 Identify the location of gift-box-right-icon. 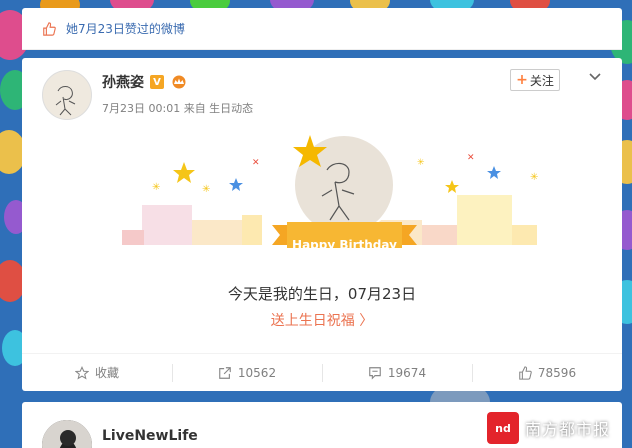
(484, 220).